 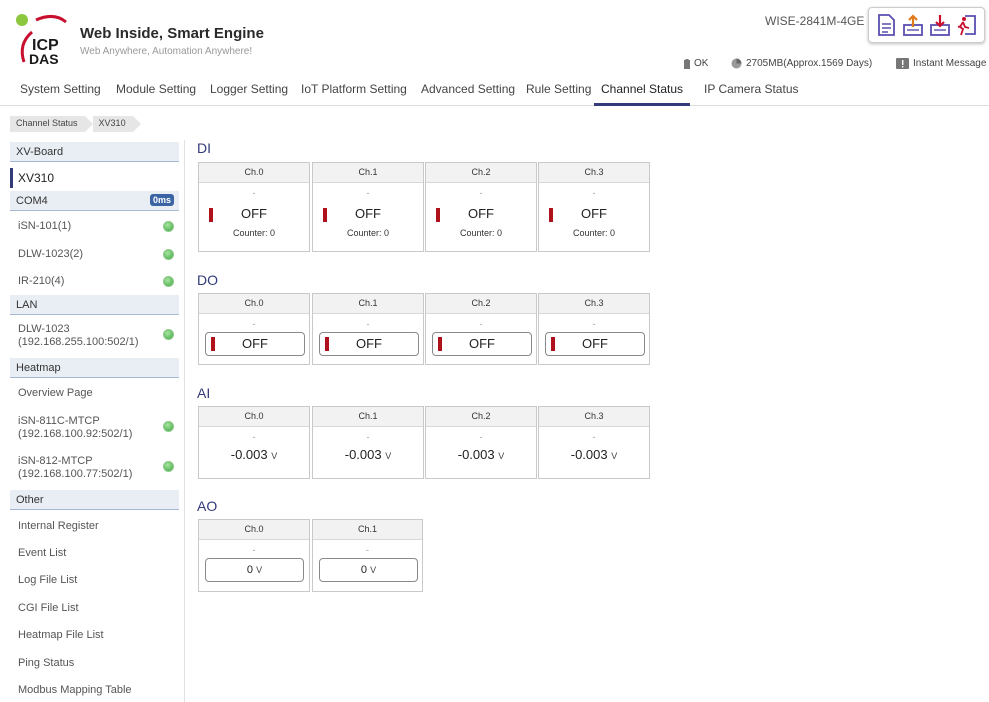 I want to click on battery-text: OK, so click(x=701, y=63).